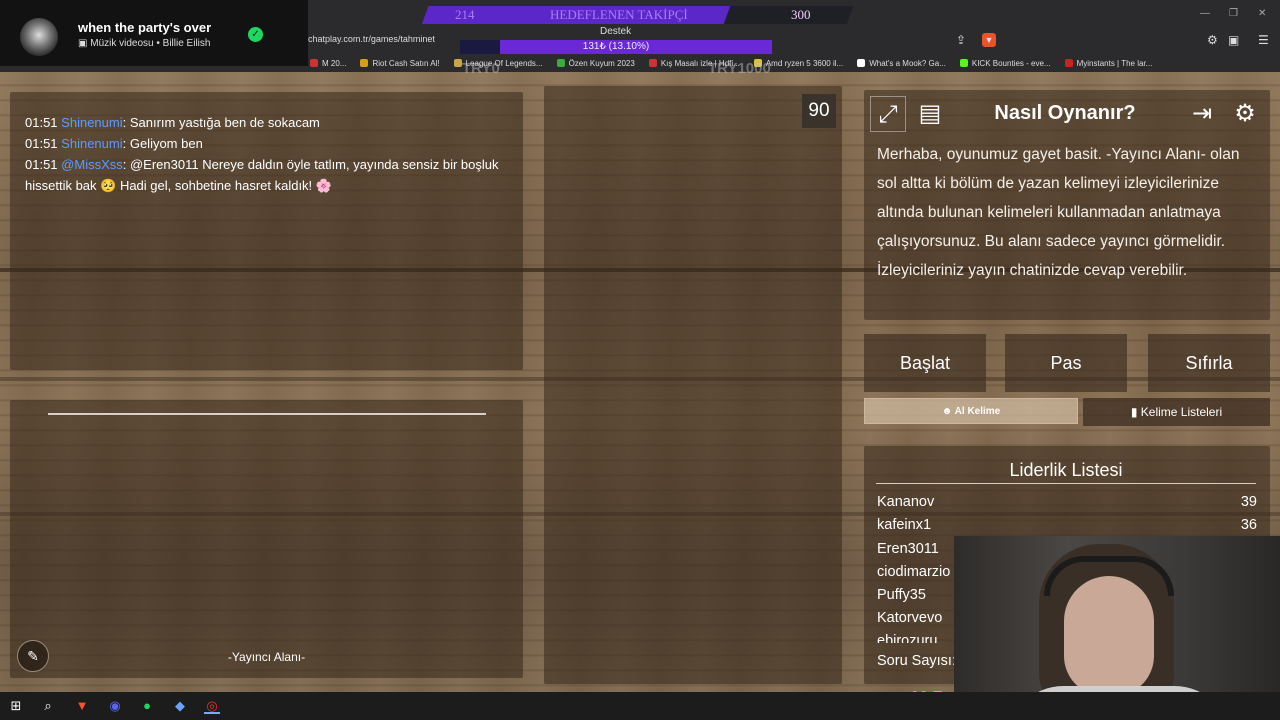  Describe the element at coordinates (1202, 114) in the screenshot. I see `exit-icon: ⇥` at that location.